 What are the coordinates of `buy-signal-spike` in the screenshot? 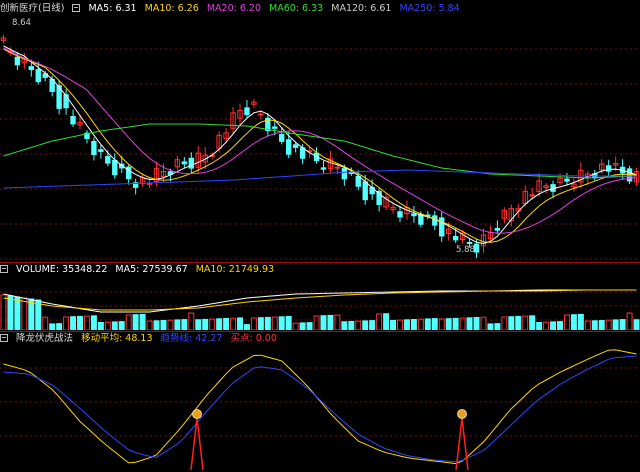 It's located at (197, 444).